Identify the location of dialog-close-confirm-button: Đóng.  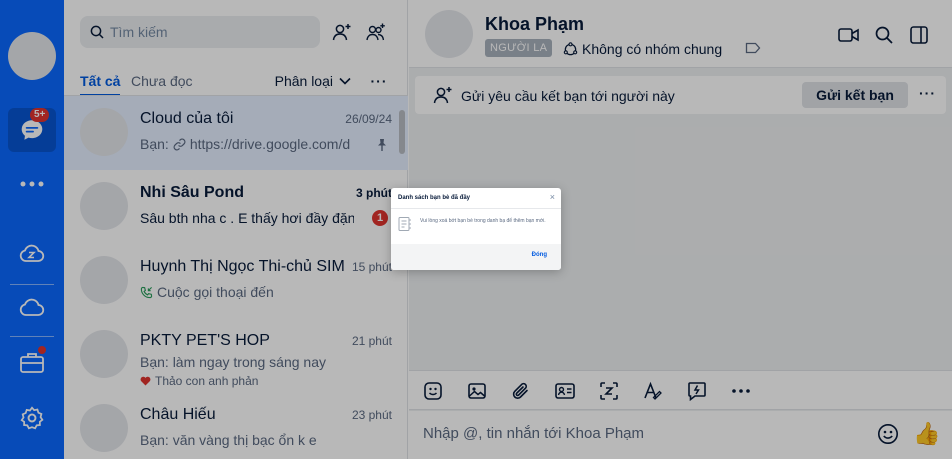
(539, 255).